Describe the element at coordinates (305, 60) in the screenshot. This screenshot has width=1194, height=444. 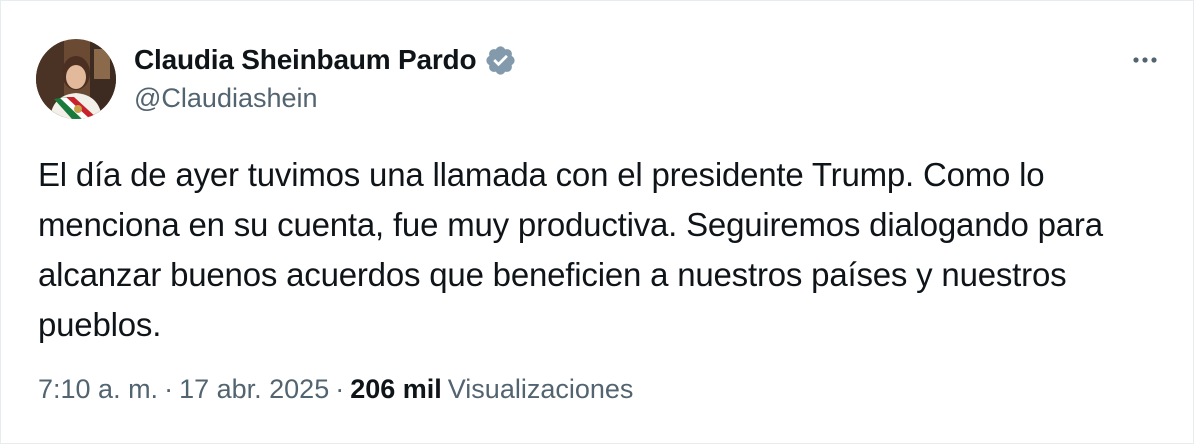
I see `author-display-name: Claudia Sheinbaum Pardo` at that location.